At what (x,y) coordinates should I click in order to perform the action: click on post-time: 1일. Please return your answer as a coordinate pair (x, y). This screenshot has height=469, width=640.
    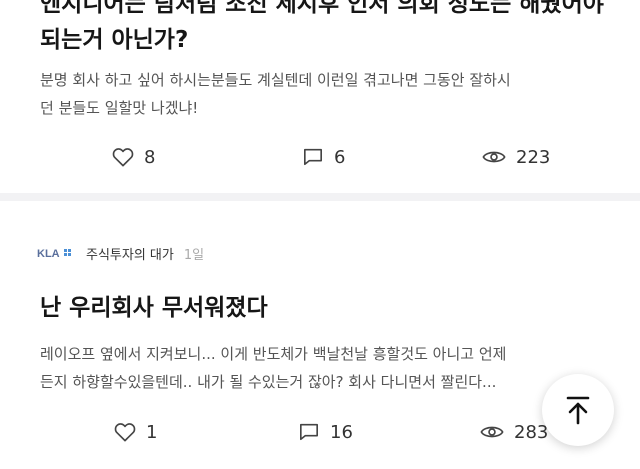
    Looking at the image, I should click on (194, 255).